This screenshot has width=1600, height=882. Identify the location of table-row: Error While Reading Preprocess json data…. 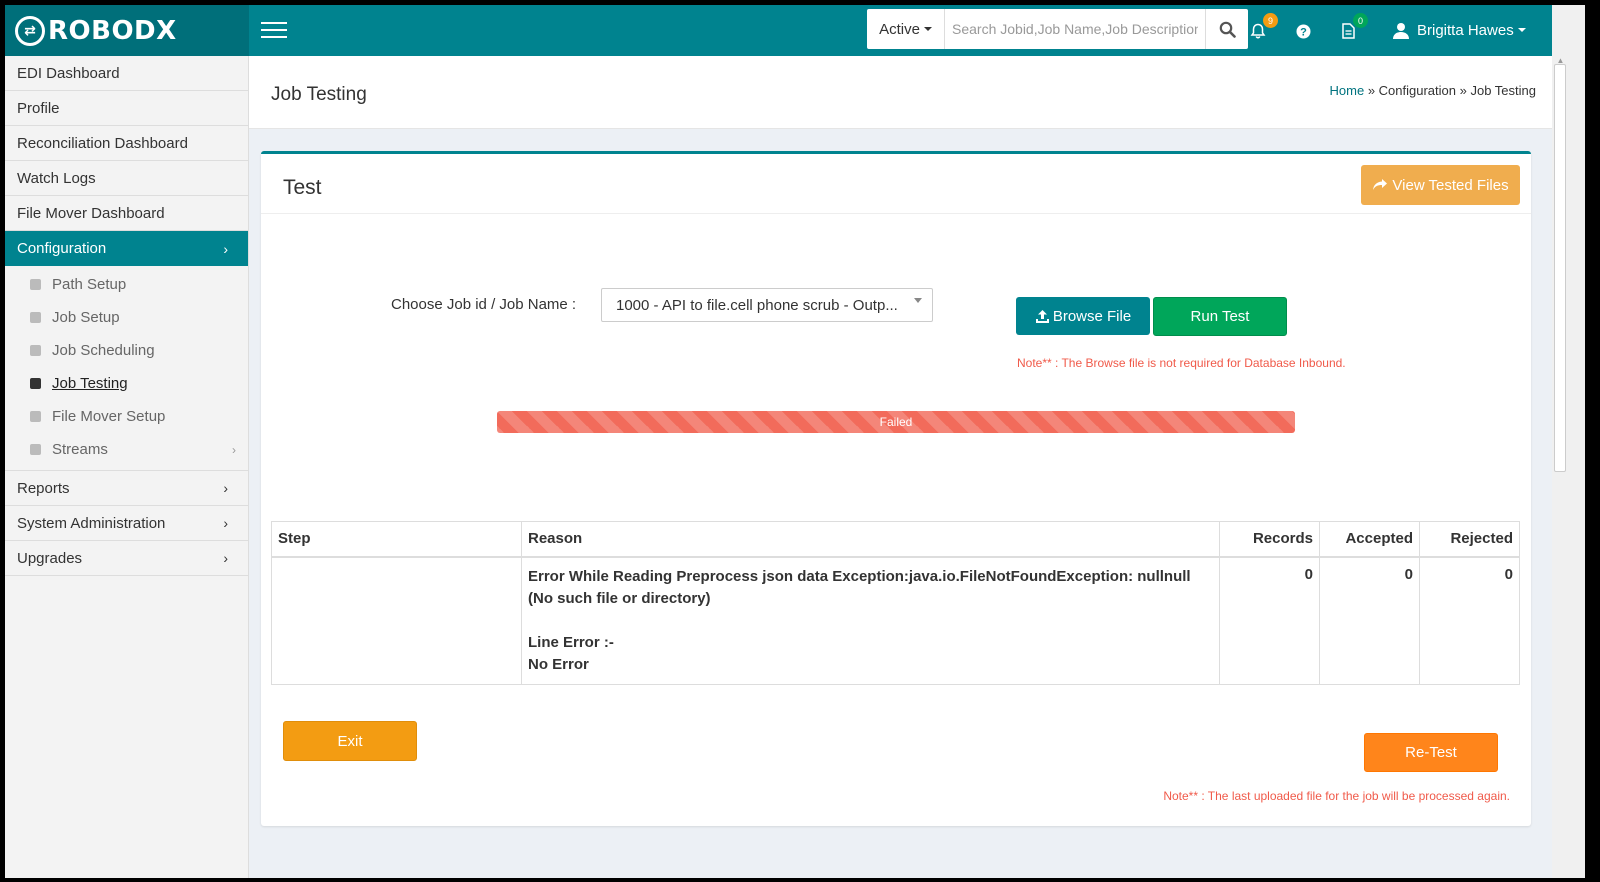
(895, 620).